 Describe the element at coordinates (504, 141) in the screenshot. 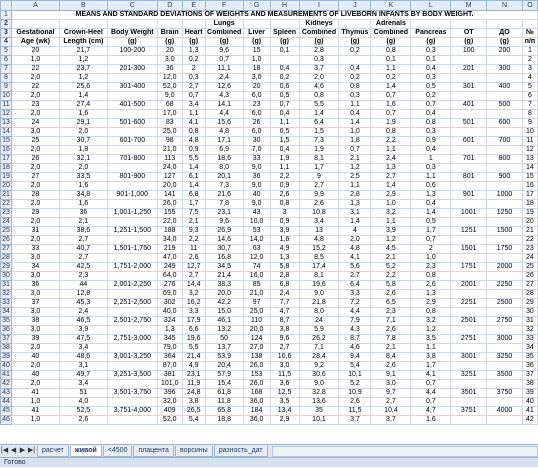

I see `data-cell: 700` at that location.